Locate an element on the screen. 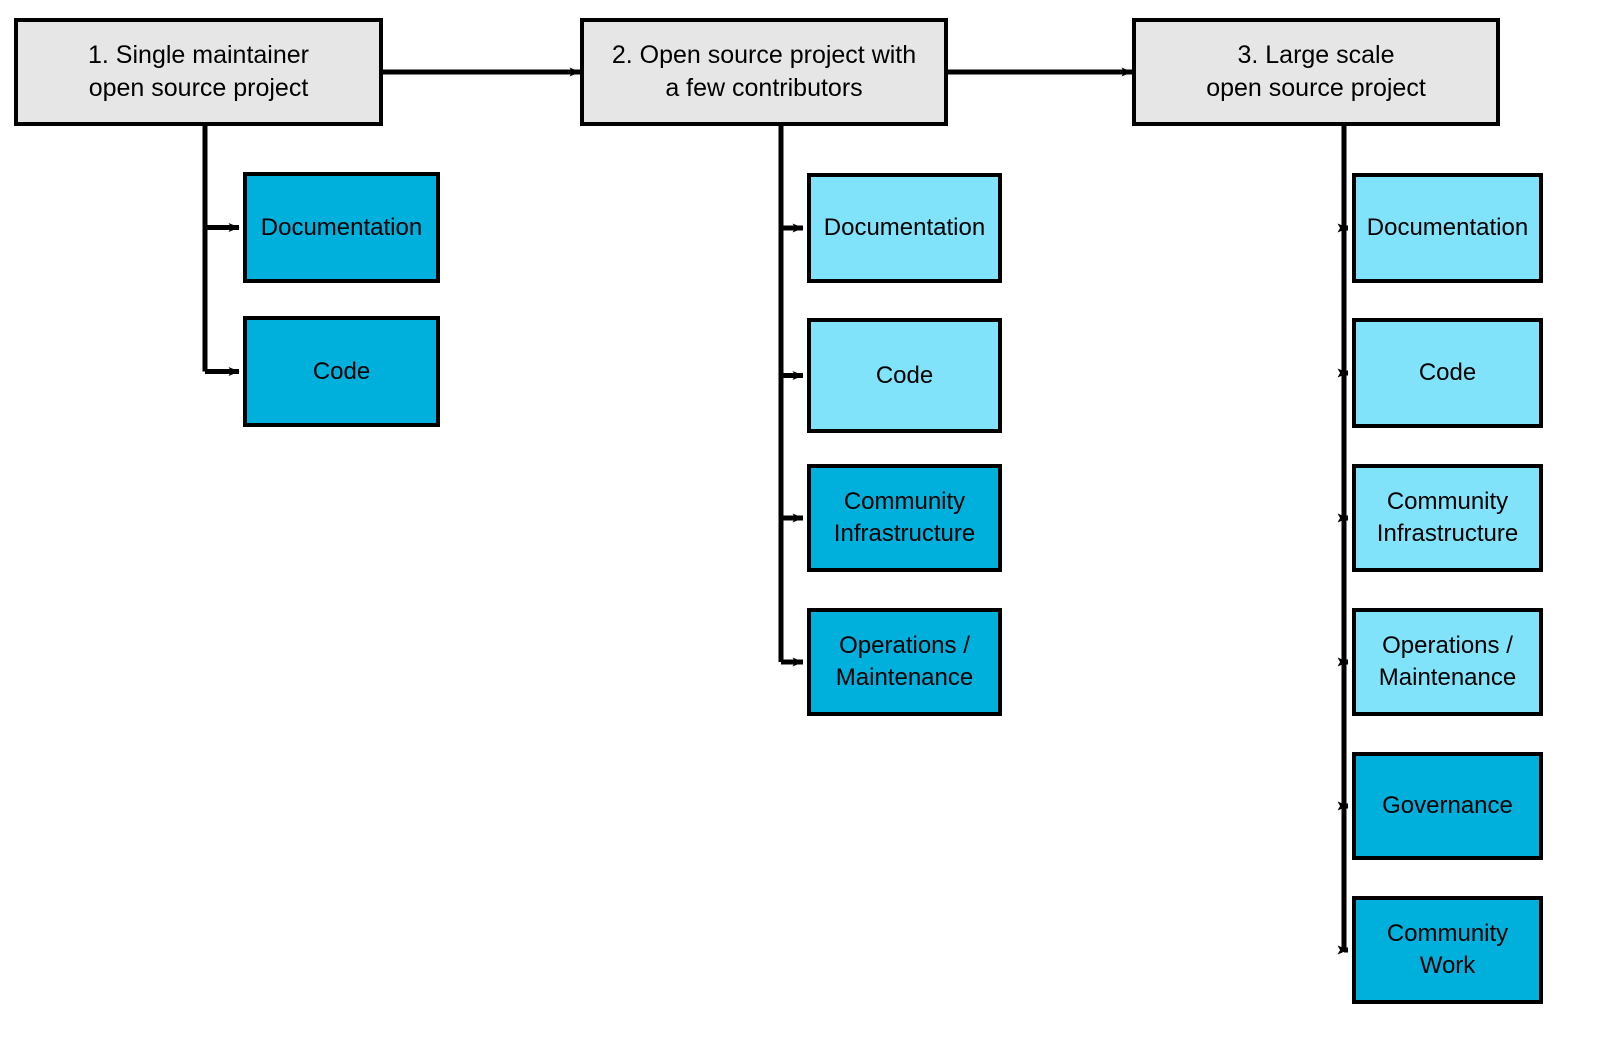 The height and width of the screenshot is (1048, 1600). item-label-1-documentation: Documentation is located at coordinates (341, 227).